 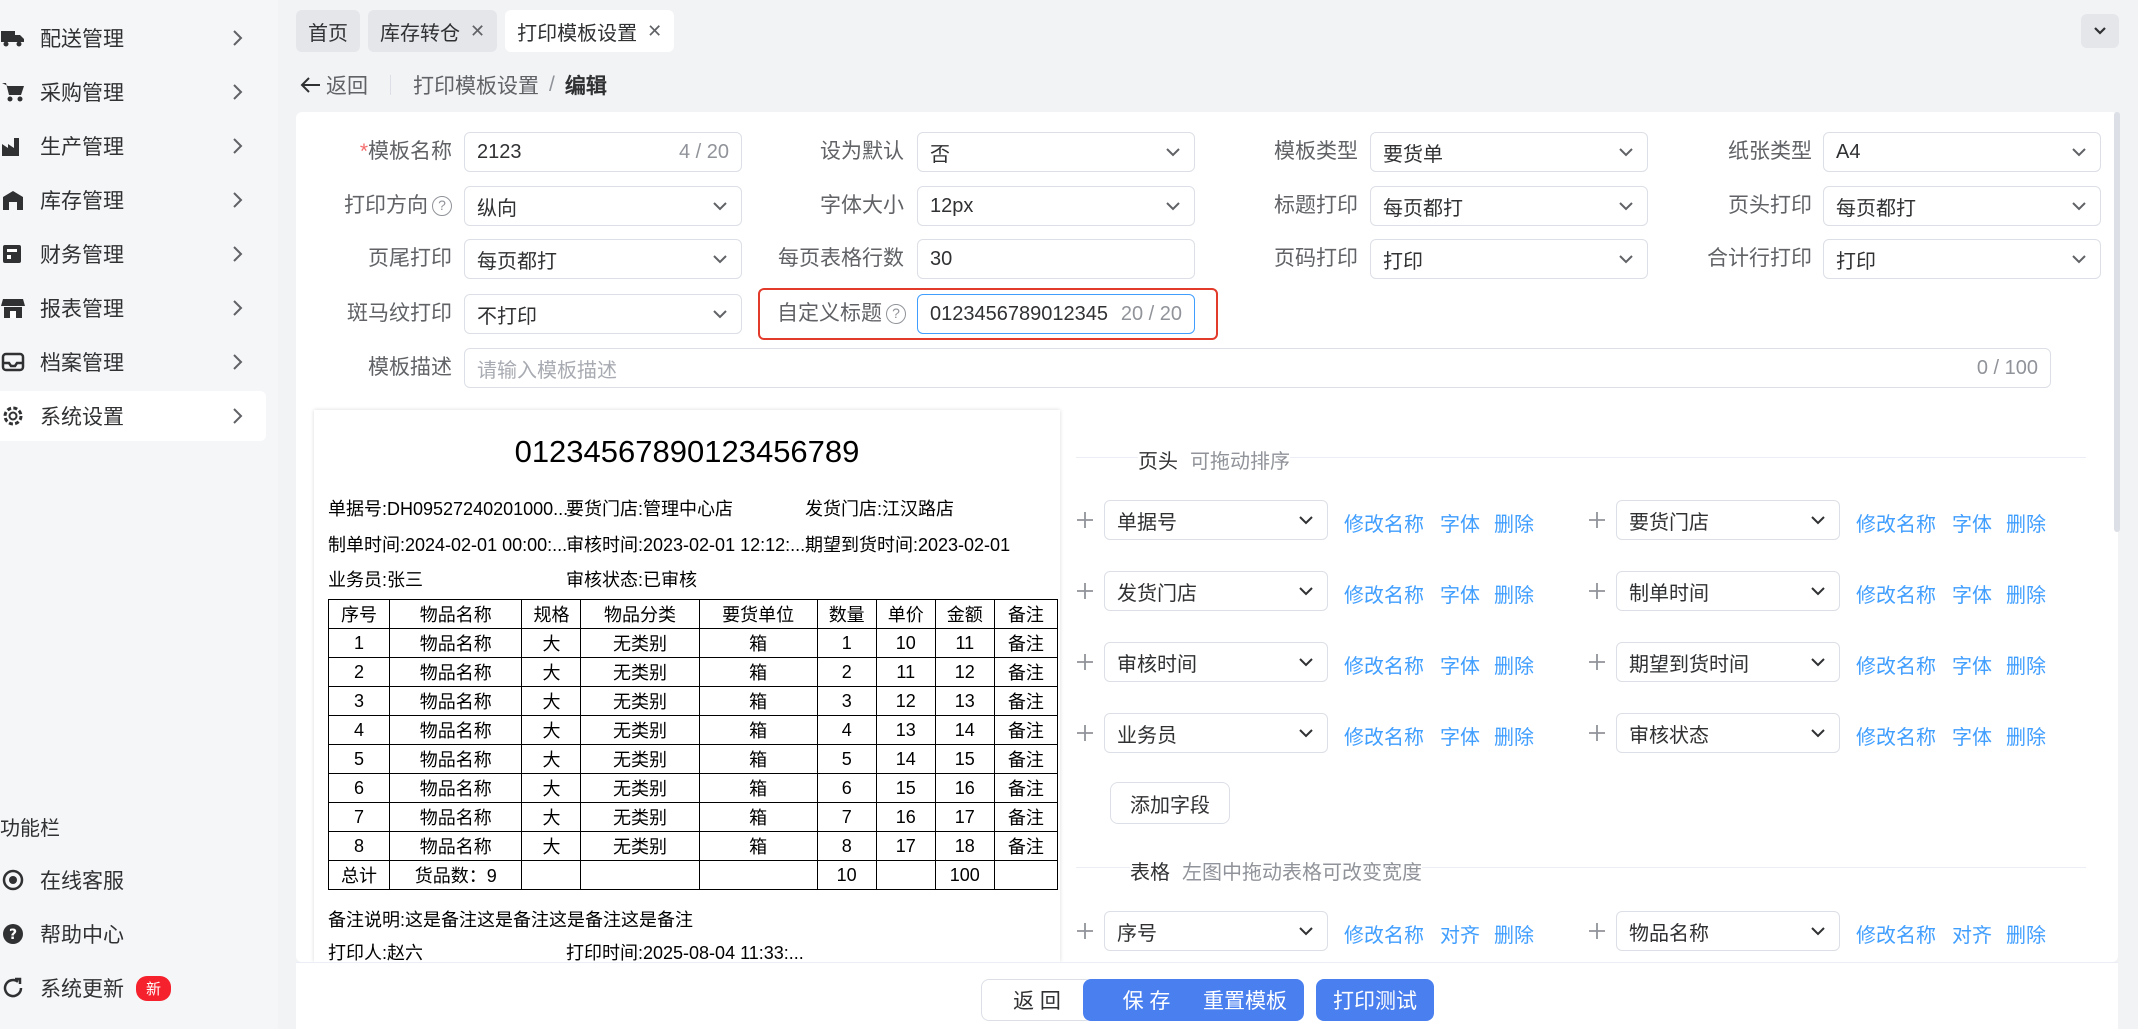 What do you see at coordinates (1509, 152) in the screenshot?
I see `template-type-select: 要货单` at bounding box center [1509, 152].